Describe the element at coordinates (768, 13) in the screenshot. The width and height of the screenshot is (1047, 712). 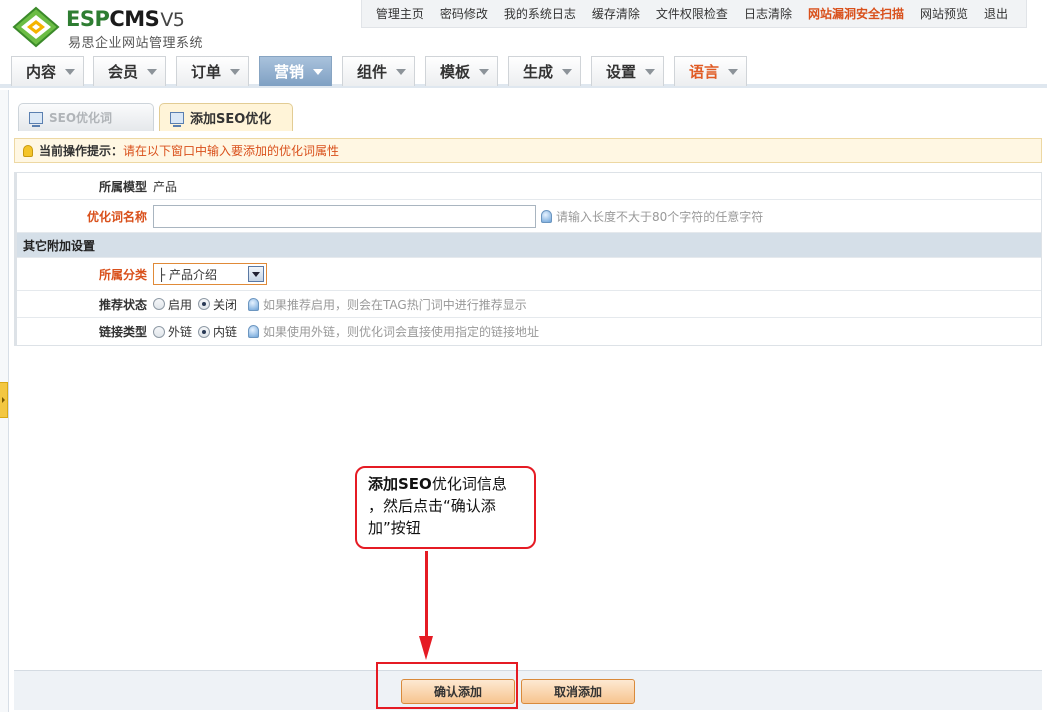
I see `topnav-clear-logs: 日志清除` at that location.